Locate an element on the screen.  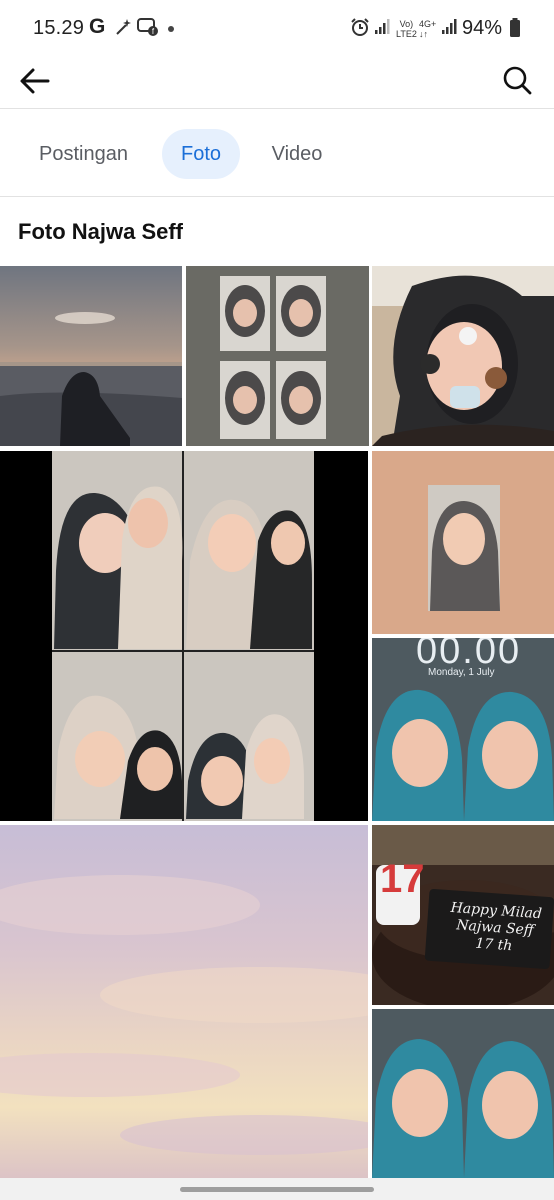
selfie-stickers-image is located at coordinates (463, 356).